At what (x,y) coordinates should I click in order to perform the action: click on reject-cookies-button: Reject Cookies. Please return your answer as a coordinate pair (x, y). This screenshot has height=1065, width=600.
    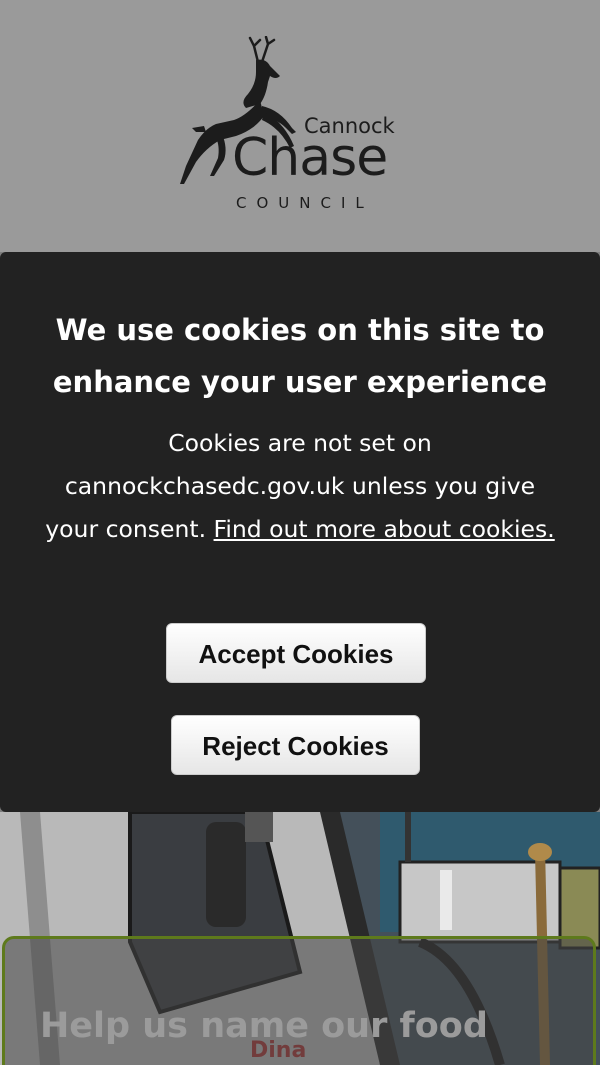
    Looking at the image, I should click on (295, 745).